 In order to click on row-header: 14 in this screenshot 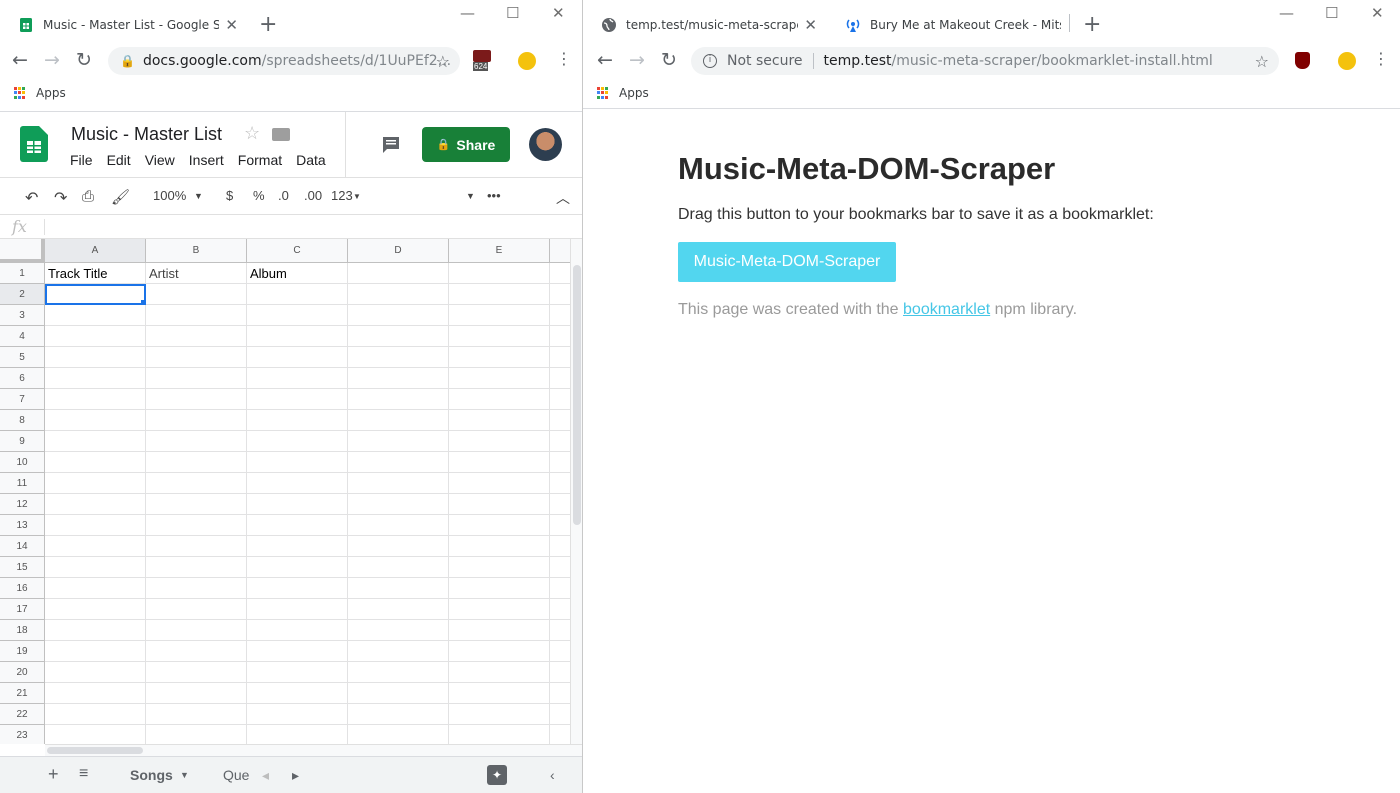, I will do `click(22, 546)`.